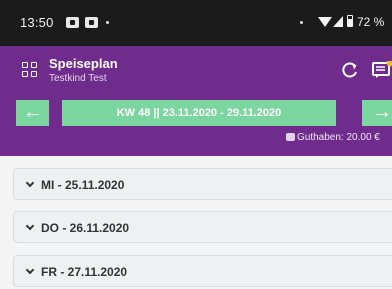  I want to click on battery-icon, so click(350, 21).